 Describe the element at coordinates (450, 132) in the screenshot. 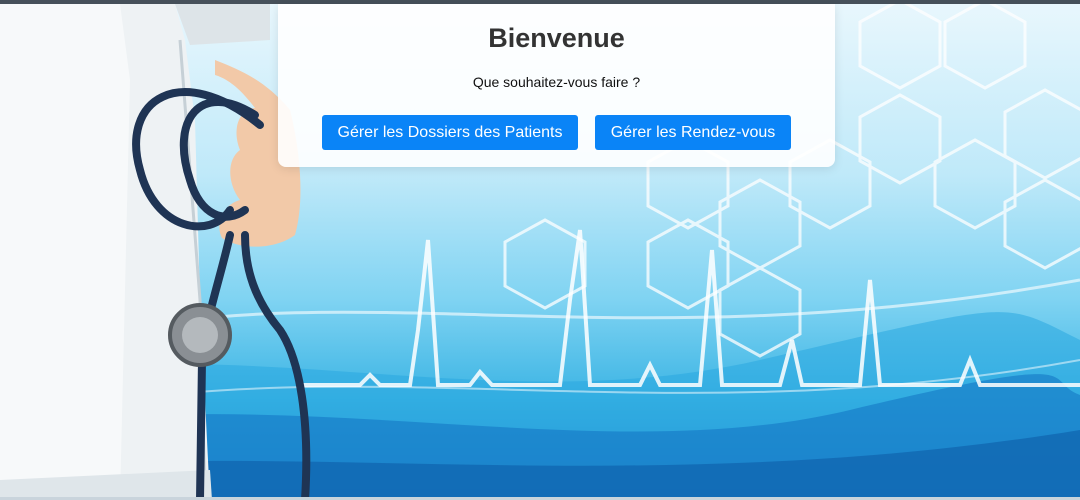

I see `manage-patient-records-button: Gérer les Dossiers des Patients` at that location.